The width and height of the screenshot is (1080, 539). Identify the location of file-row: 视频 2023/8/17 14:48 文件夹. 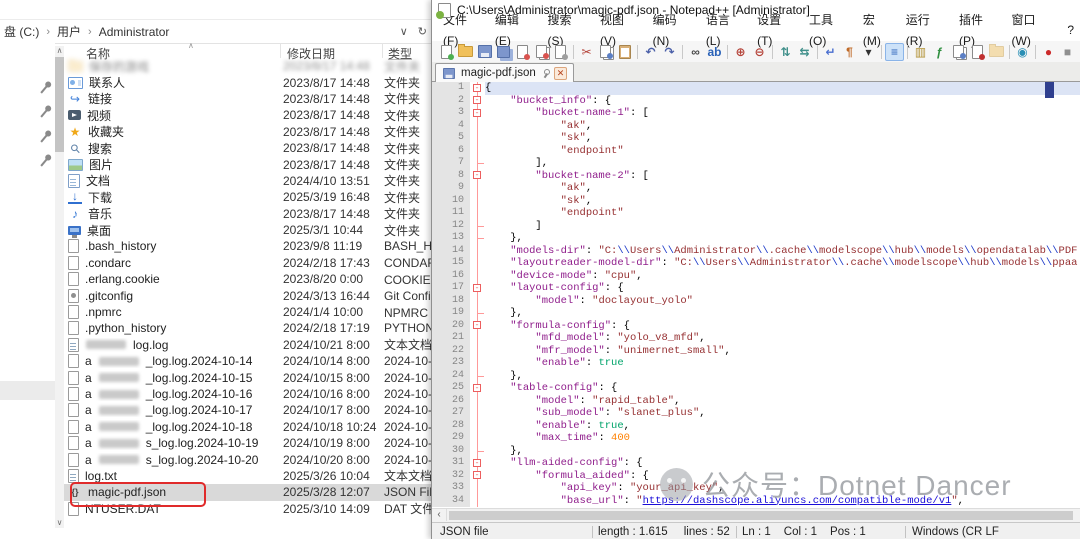
(247, 115).